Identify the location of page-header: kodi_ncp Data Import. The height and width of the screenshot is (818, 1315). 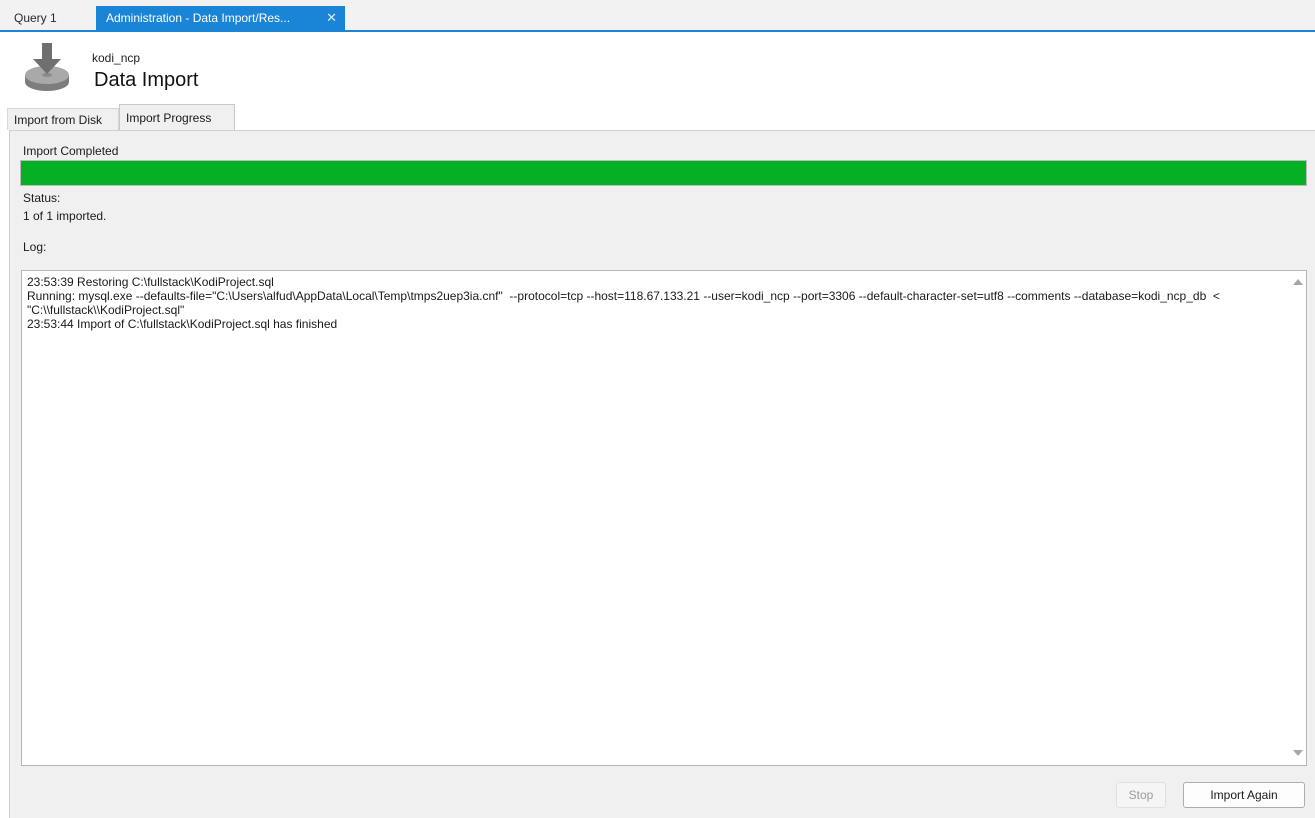
(657, 68).